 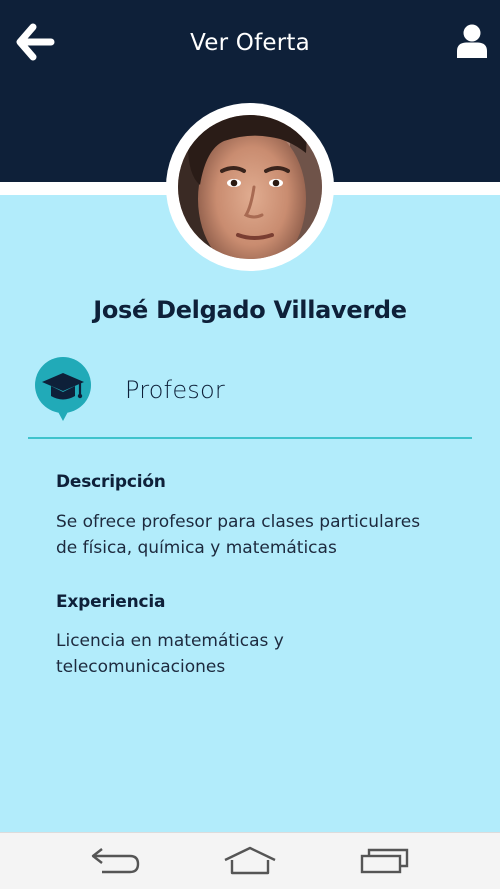 I want to click on nav-back-button, so click(x=115, y=861).